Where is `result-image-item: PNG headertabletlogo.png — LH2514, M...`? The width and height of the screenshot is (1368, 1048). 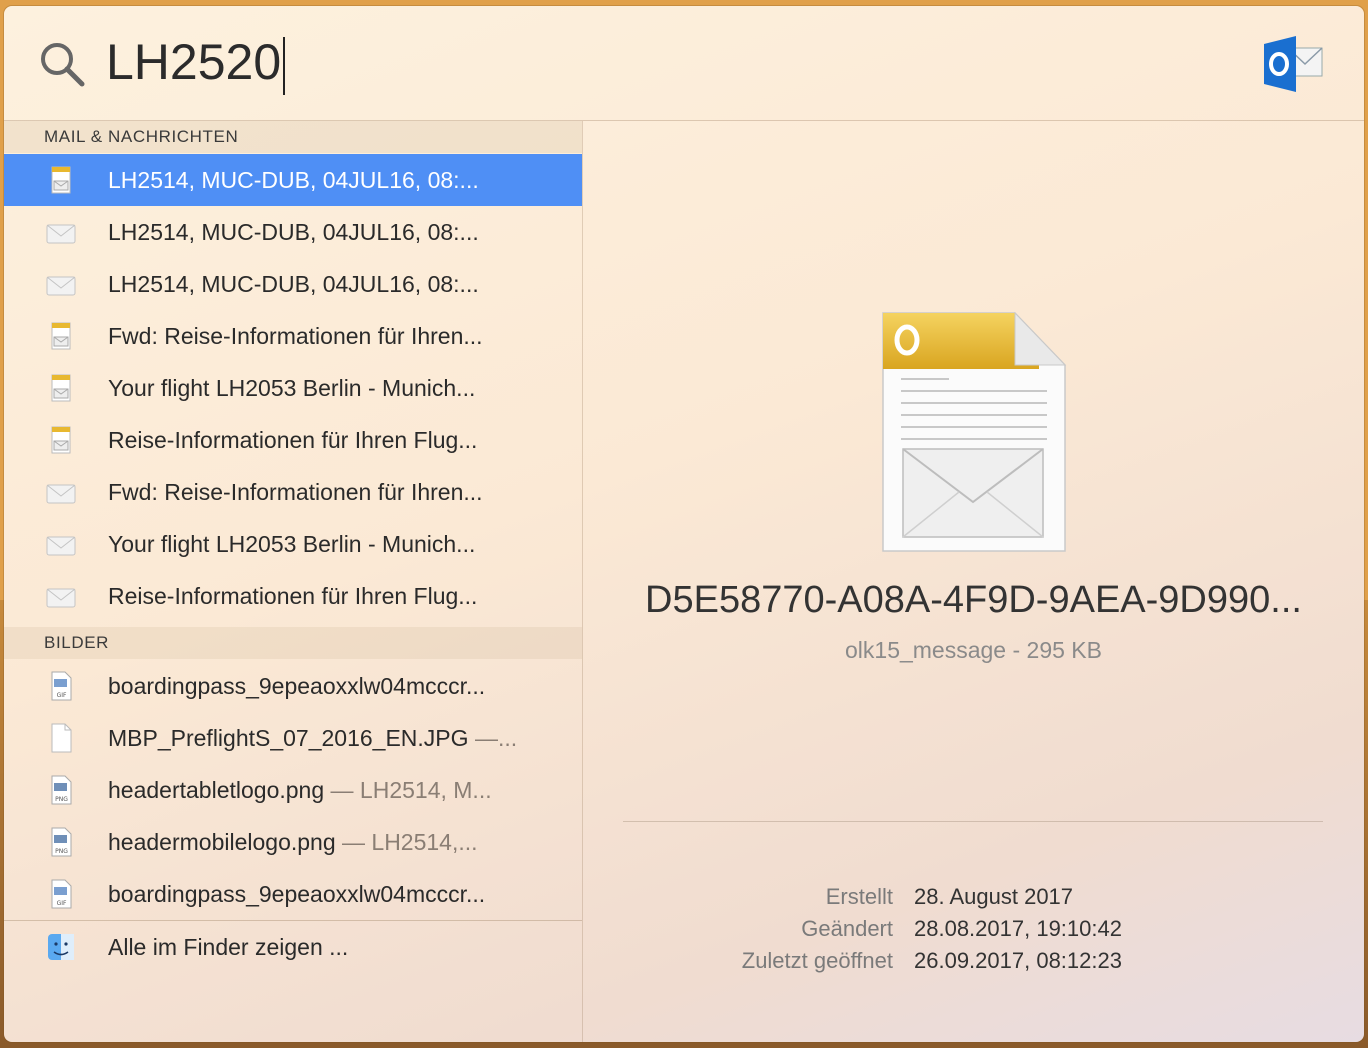 result-image-item: PNG headertabletlogo.png — LH2514, M... is located at coordinates (293, 790).